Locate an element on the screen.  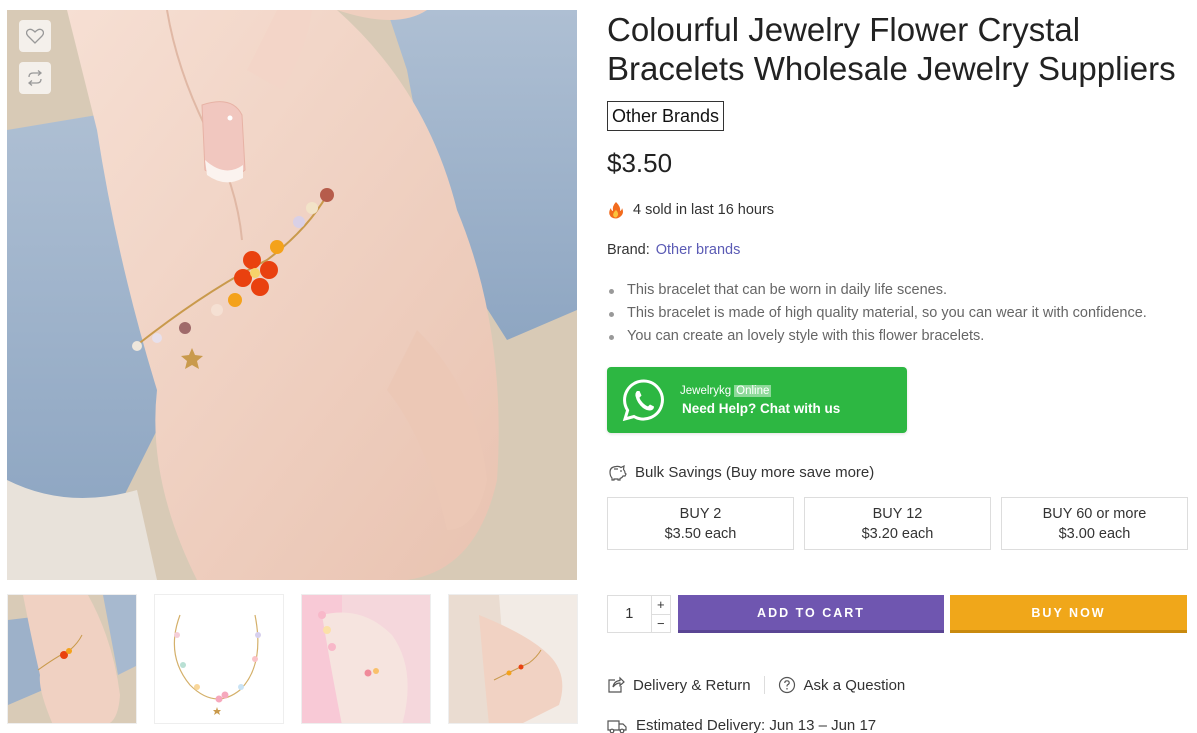
estimated-delivery: Estimated Delivery: Jun 13 – Jun 17 is located at coordinates (741, 725).